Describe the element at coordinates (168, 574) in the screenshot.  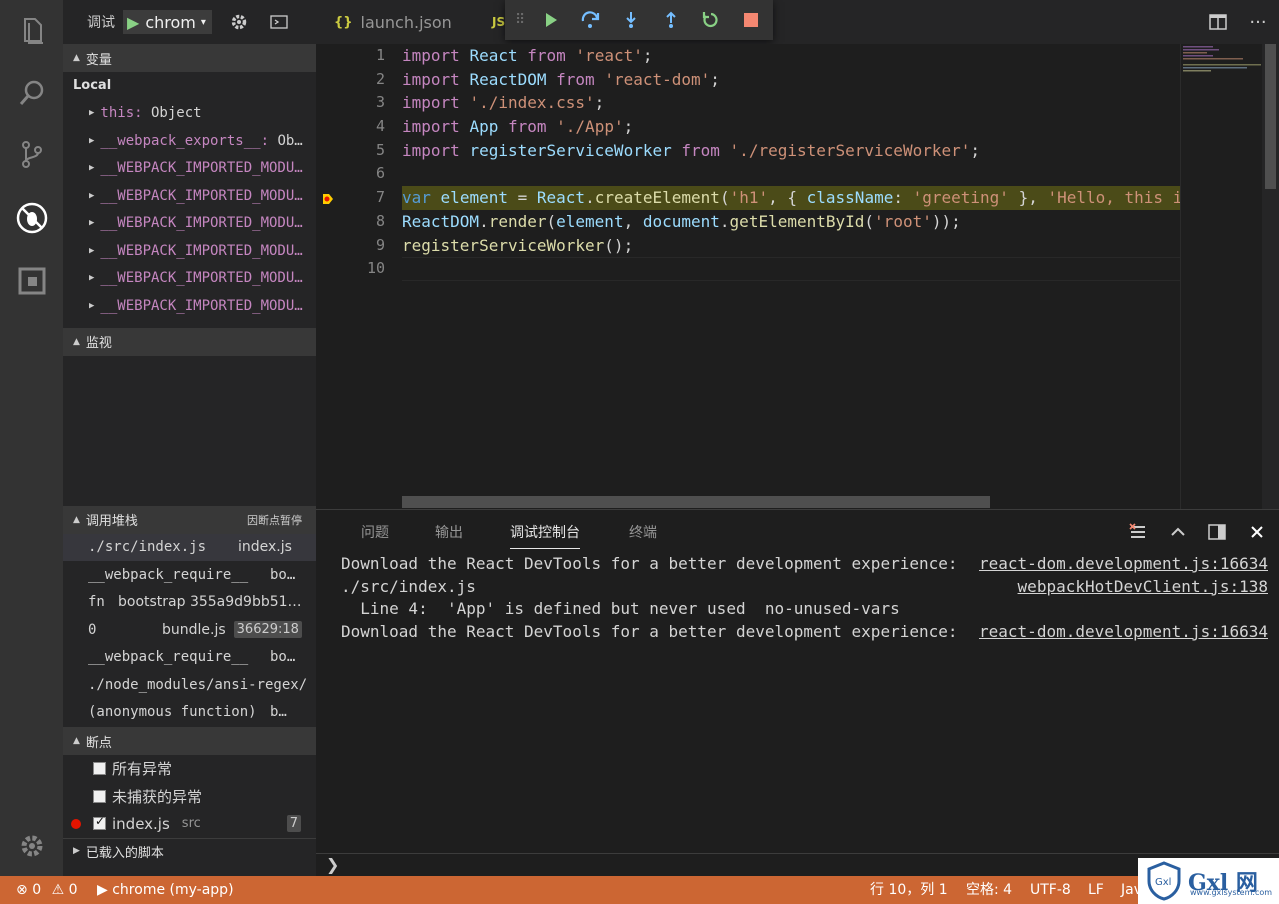
I see `frame-function: __webpack_require__` at that location.